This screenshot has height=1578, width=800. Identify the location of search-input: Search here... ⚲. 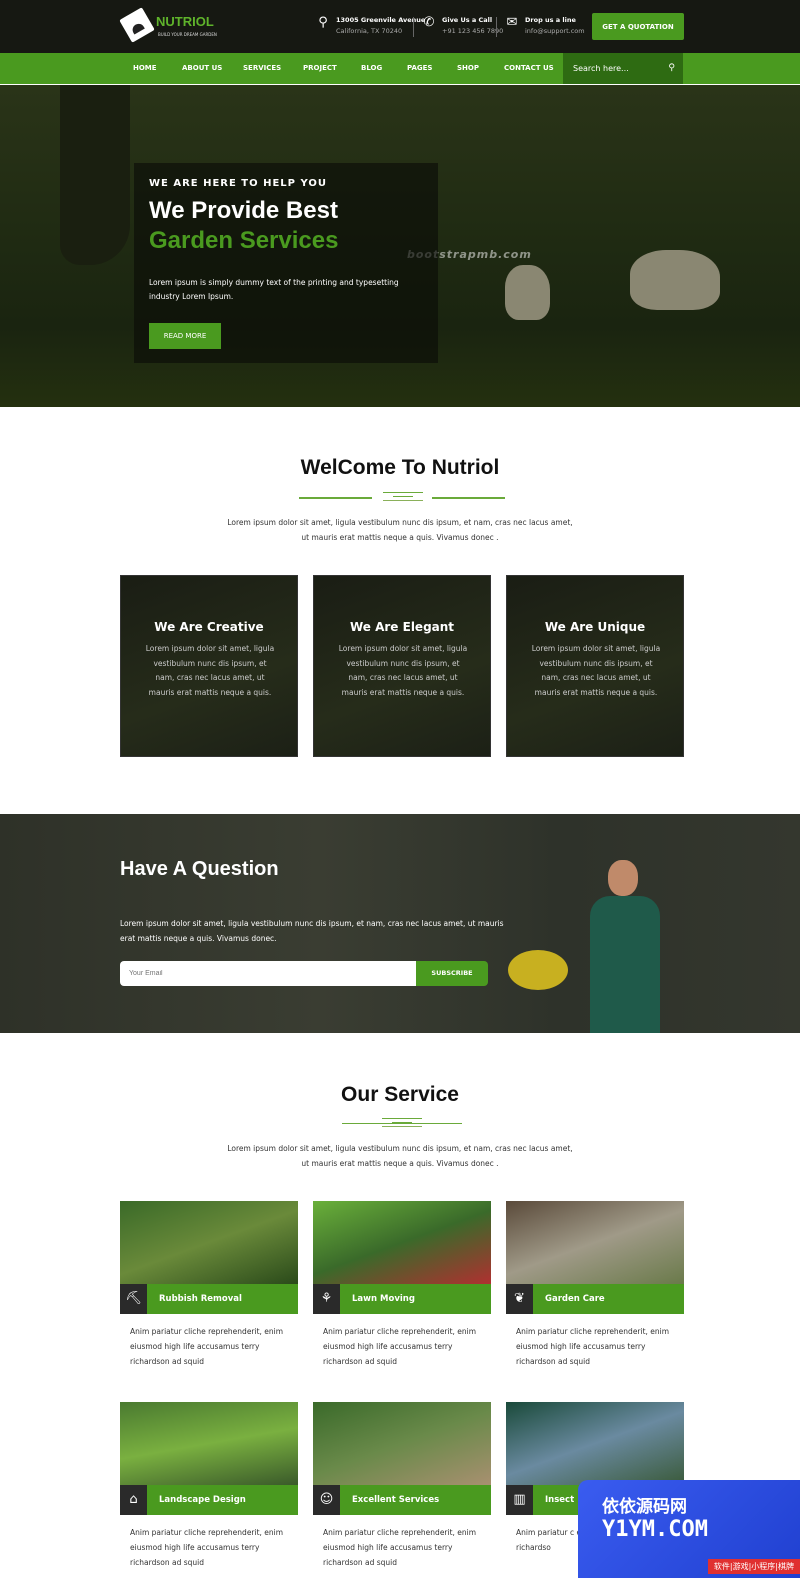
(623, 68).